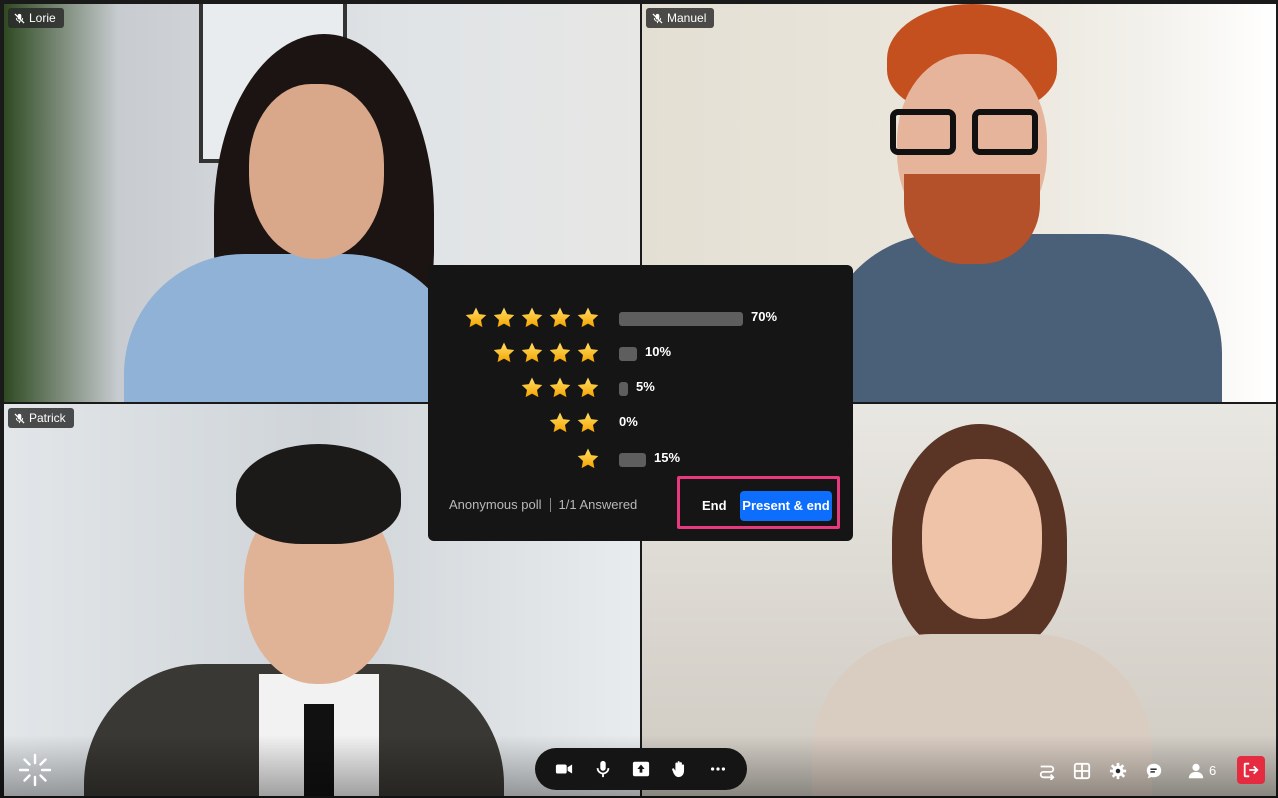 Image resolution: width=1278 pixels, height=798 pixels. I want to click on poll-footer: Anonymous poll 1/1 Answered, so click(543, 504).